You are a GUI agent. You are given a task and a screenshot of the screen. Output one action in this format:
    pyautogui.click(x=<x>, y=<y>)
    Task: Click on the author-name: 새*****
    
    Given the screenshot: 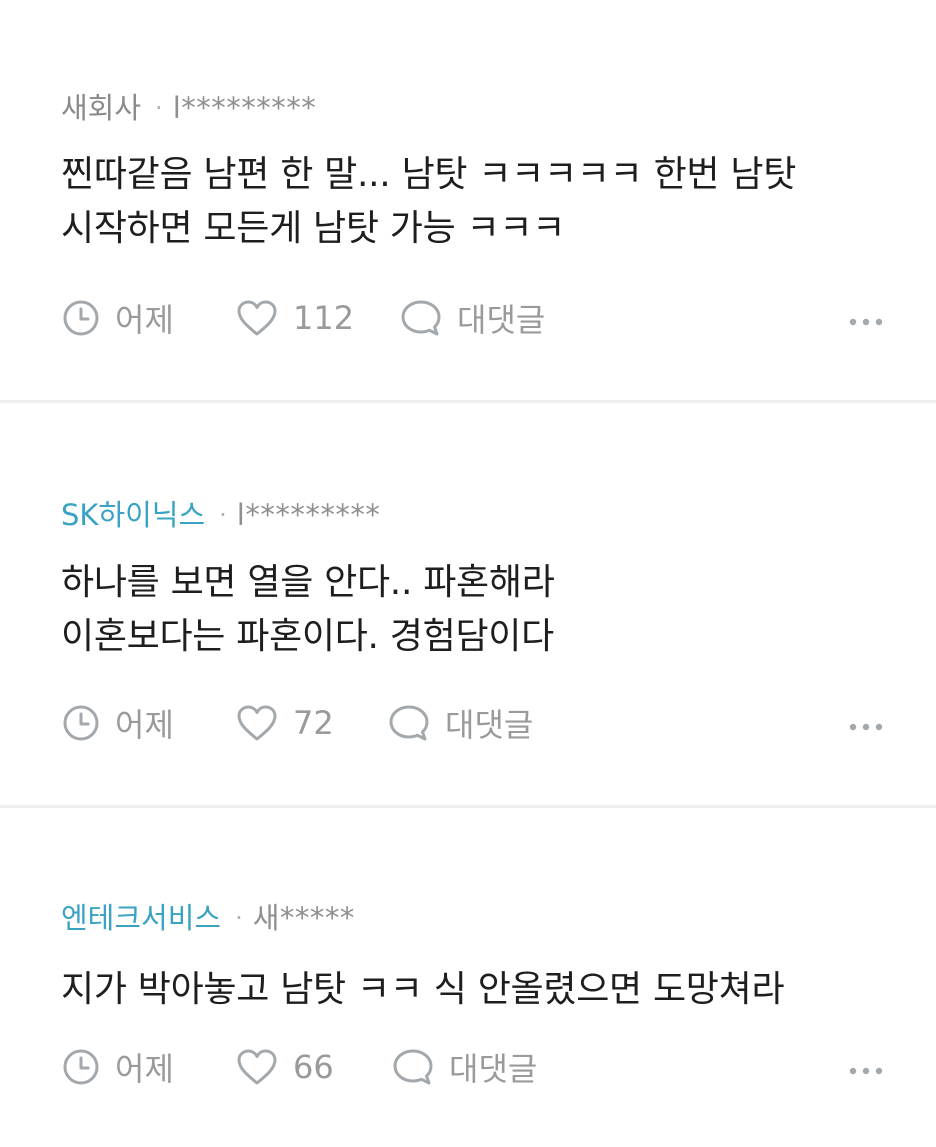 What is the action you would take?
    pyautogui.click(x=303, y=918)
    